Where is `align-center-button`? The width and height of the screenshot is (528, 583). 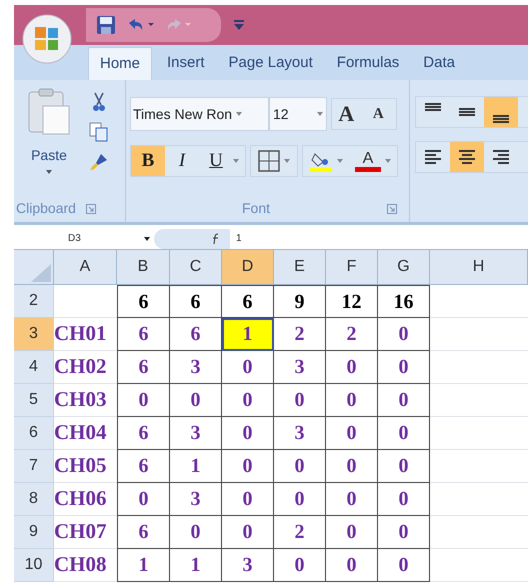
align-center-button is located at coordinates (467, 157).